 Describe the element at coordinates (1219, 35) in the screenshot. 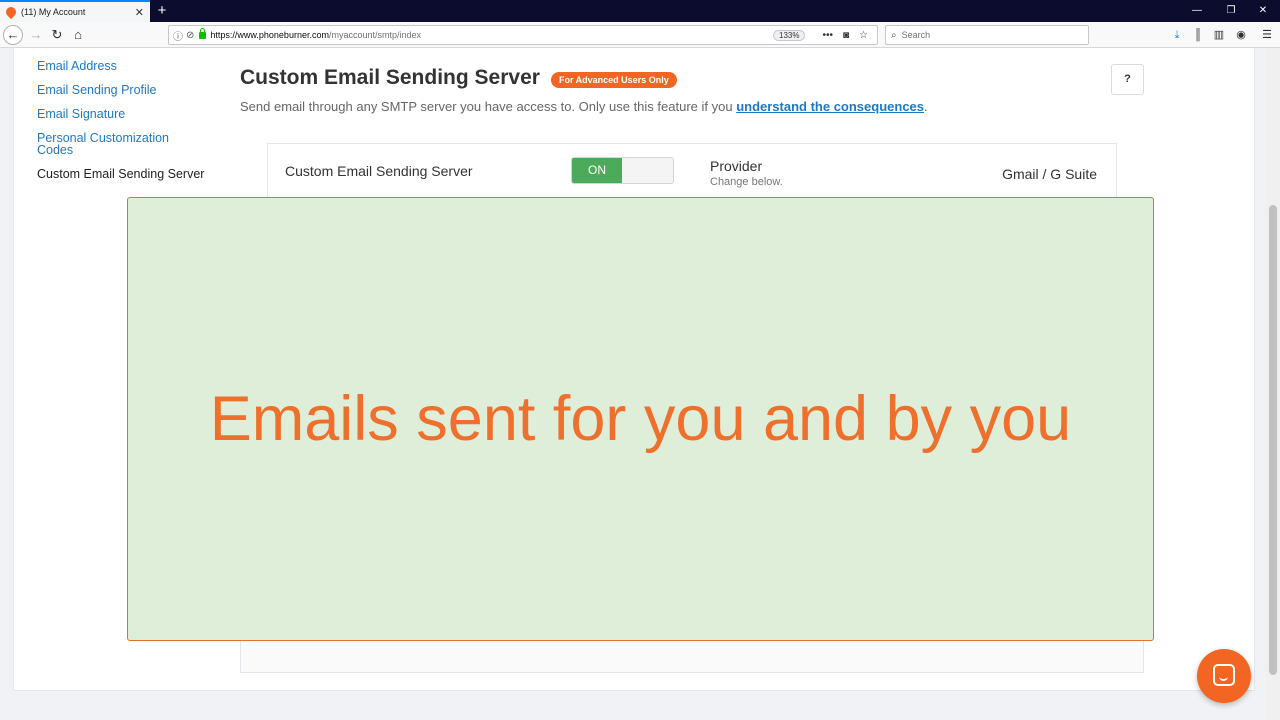

I see `sidebar-toggle-icon: ▥` at that location.